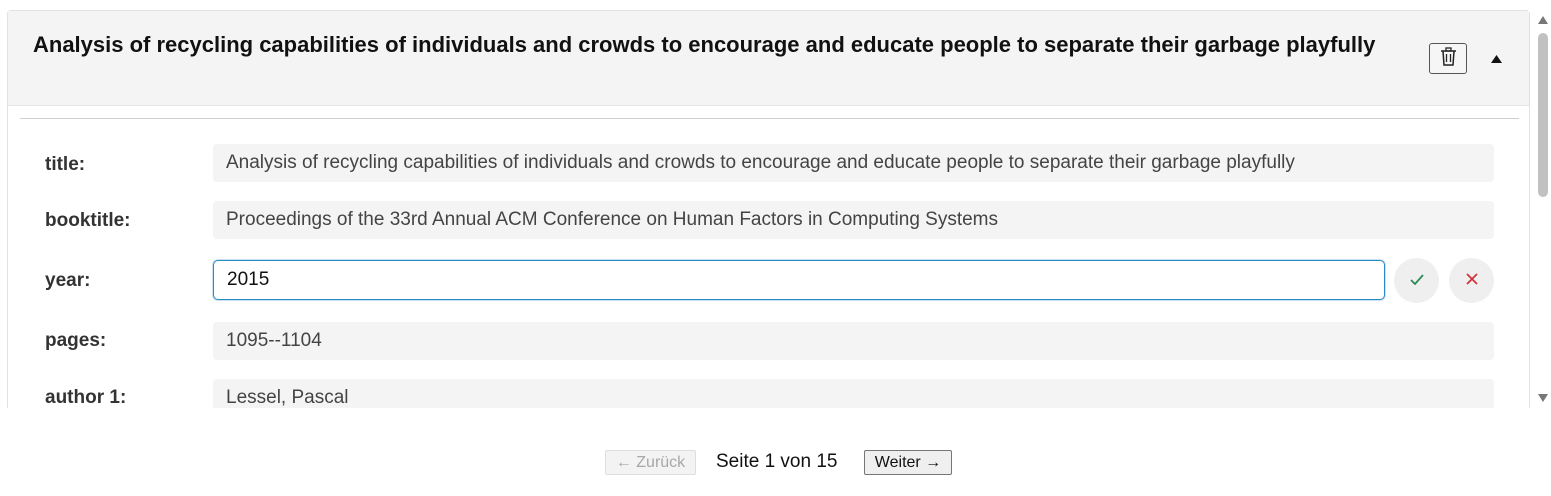 The width and height of the screenshot is (1551, 496). What do you see at coordinates (799, 280) in the screenshot?
I see `year-input` at bounding box center [799, 280].